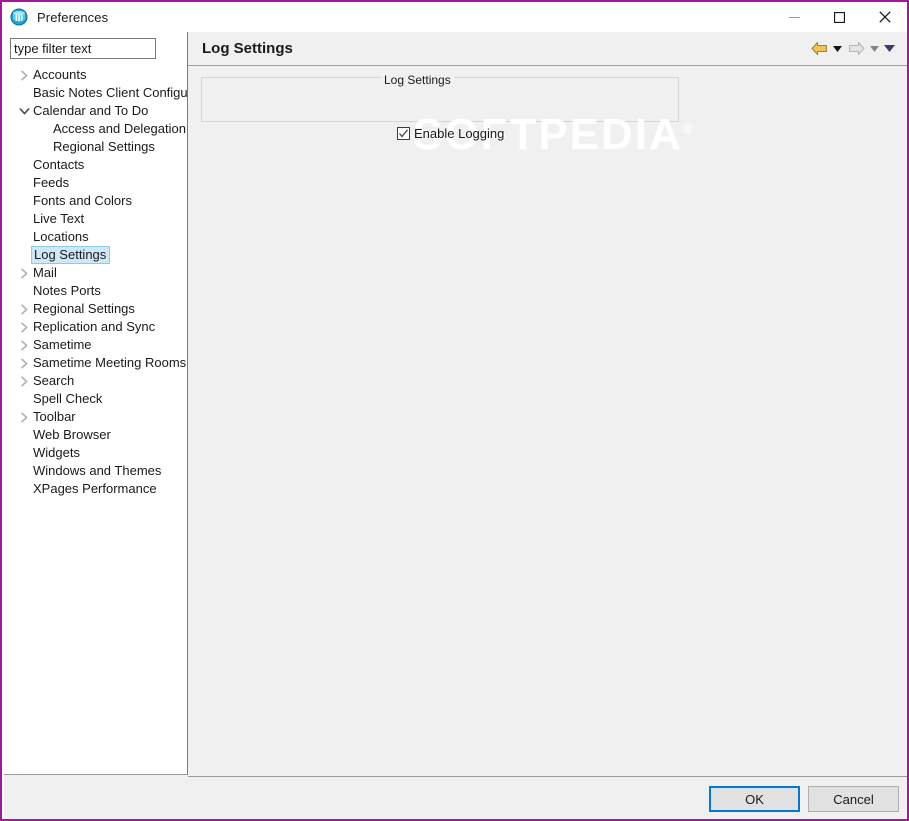 This screenshot has height=821, width=909. Describe the element at coordinates (60, 74) in the screenshot. I see `tree-item-label: Accounts` at that location.